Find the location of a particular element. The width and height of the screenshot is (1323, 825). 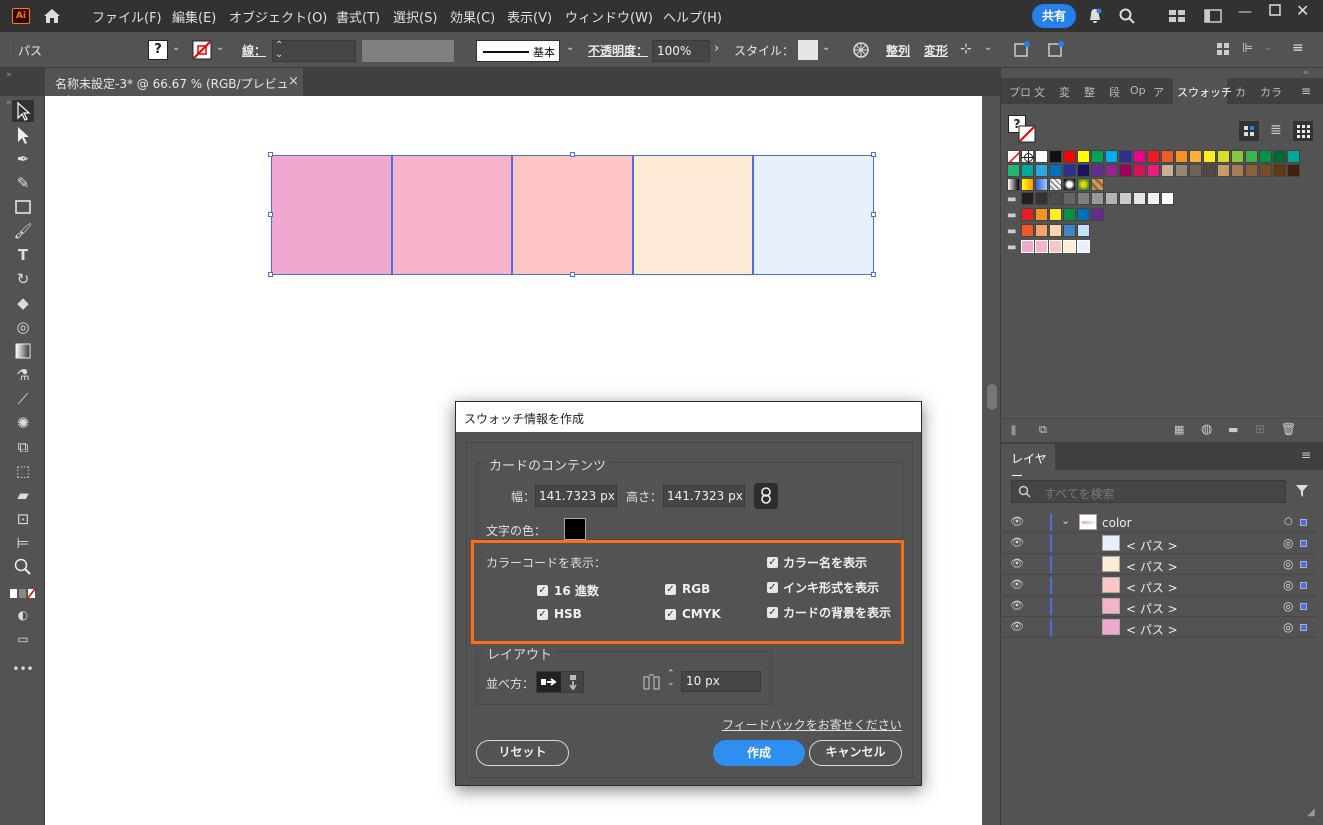

tab-paragraph: 段 is located at coordinates (1114, 92).